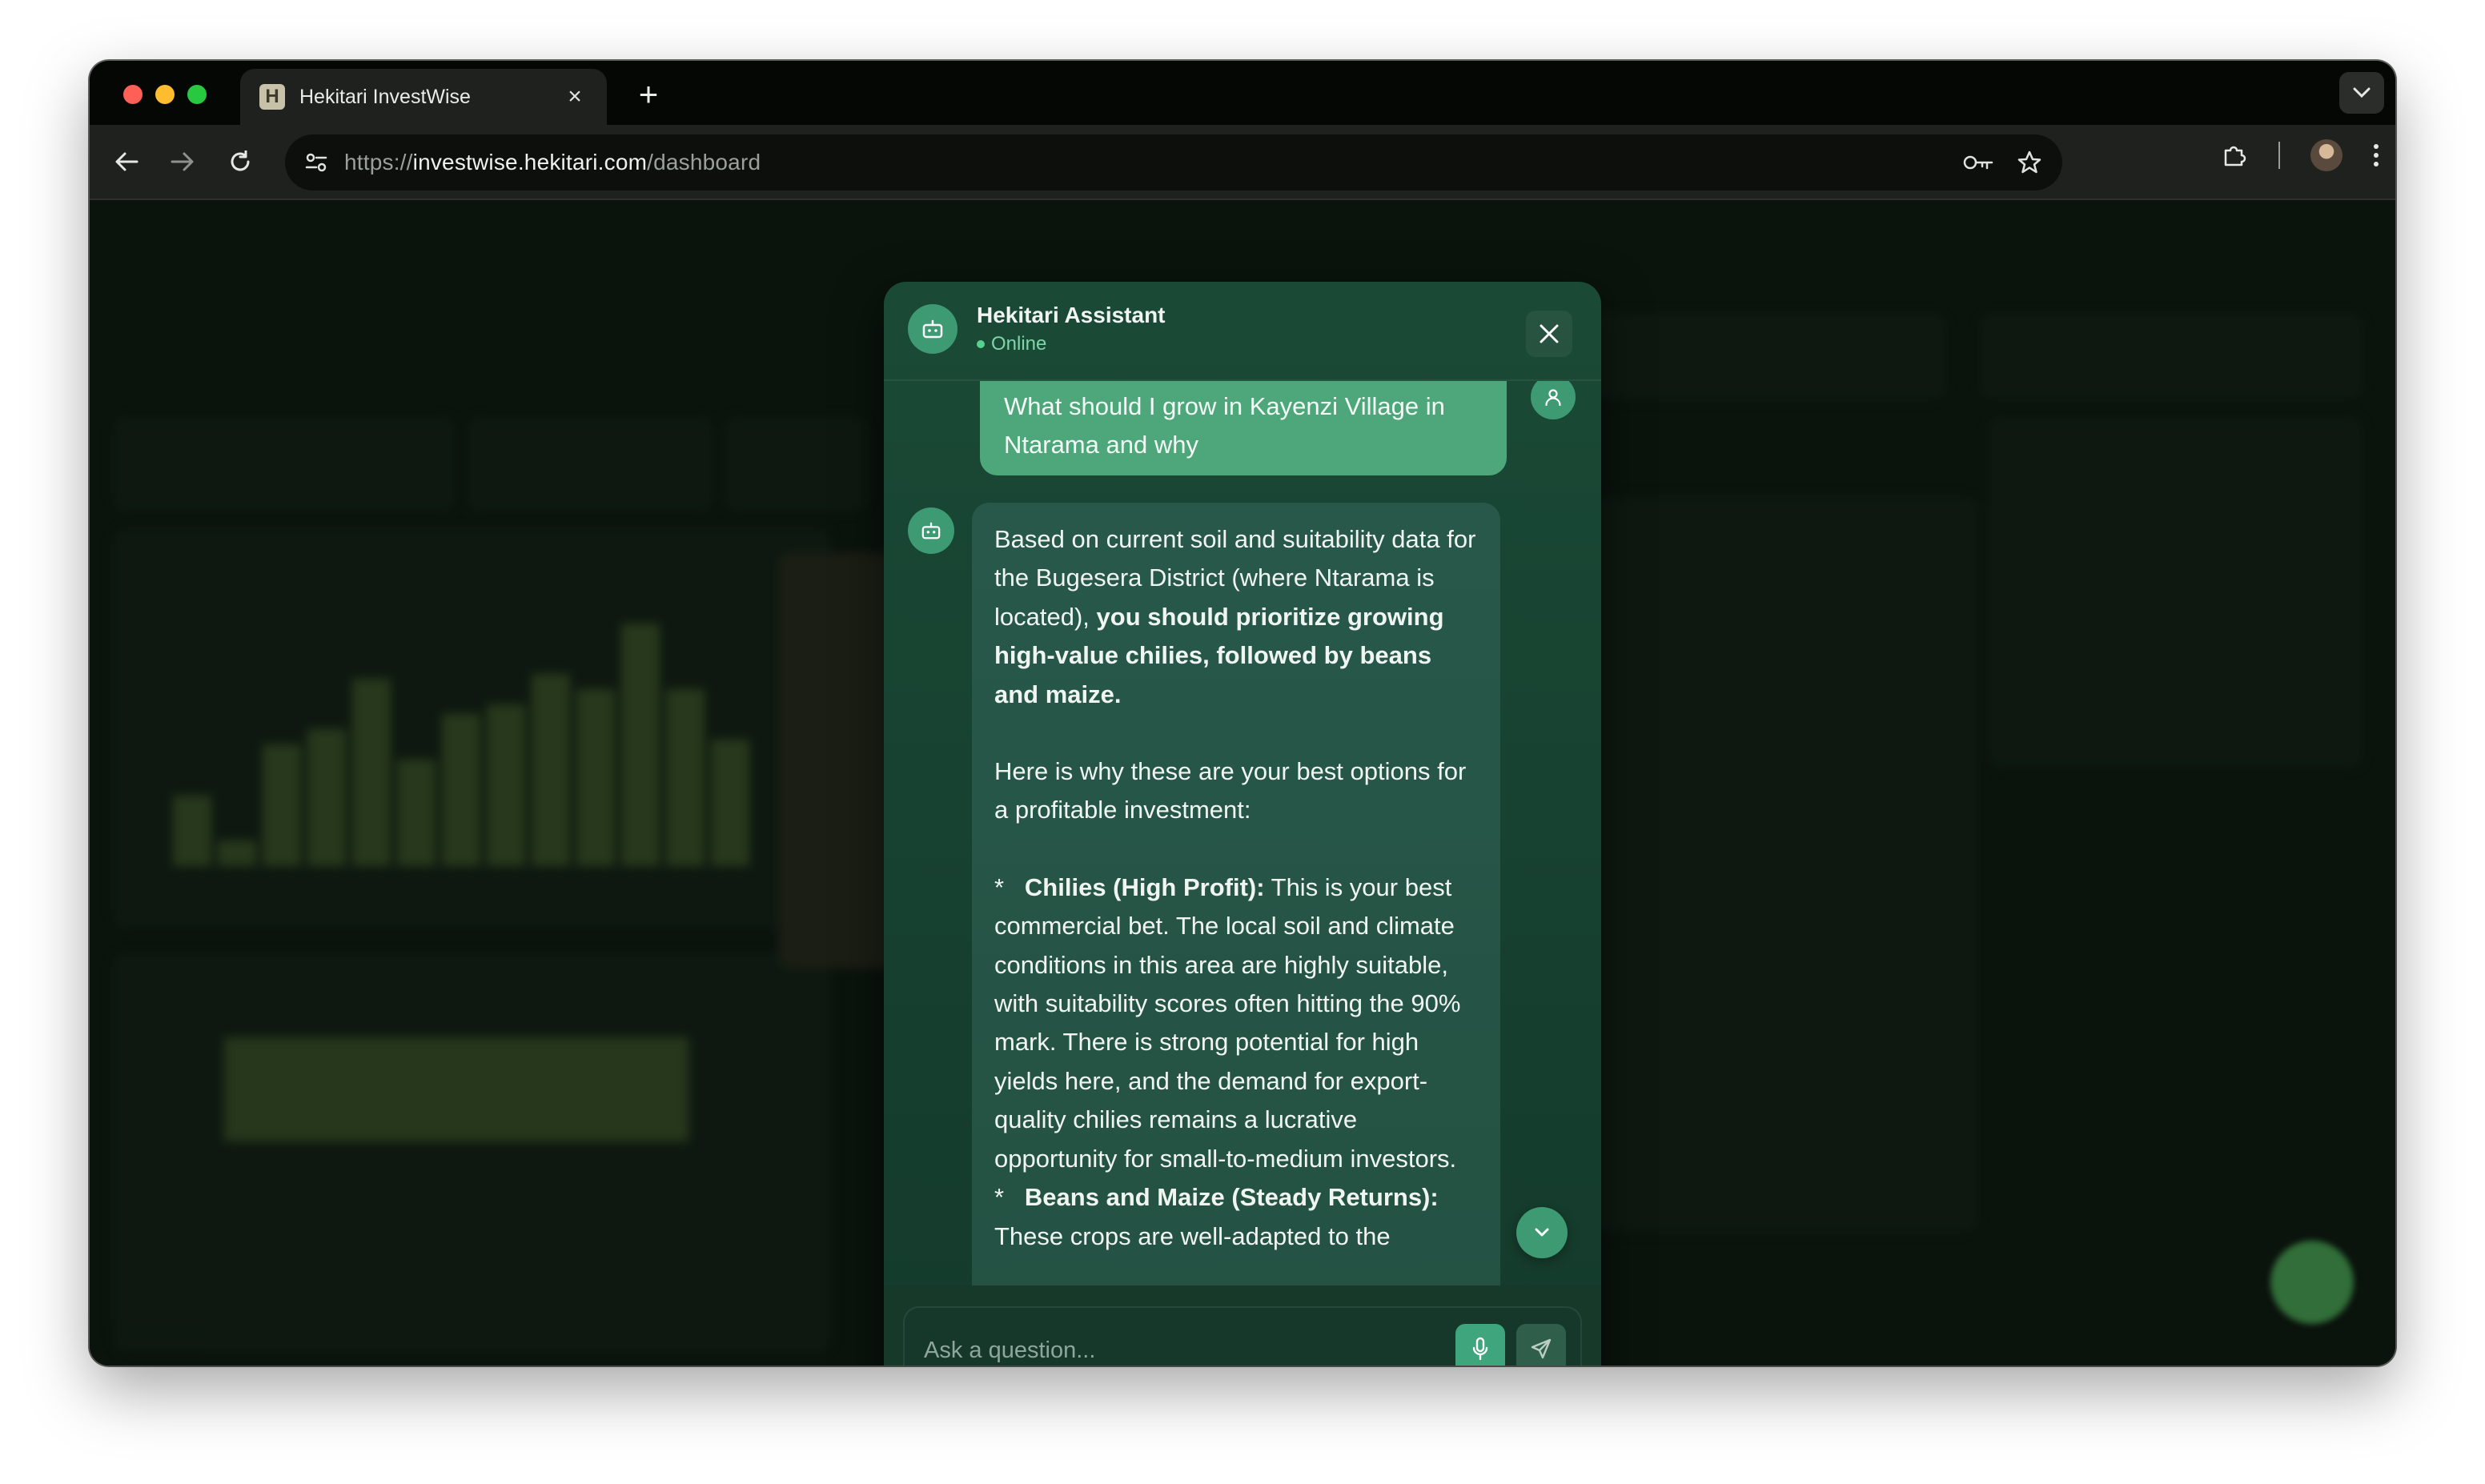 This screenshot has width=2485, height=1484. I want to click on voice-input-button, so click(1480, 1345).